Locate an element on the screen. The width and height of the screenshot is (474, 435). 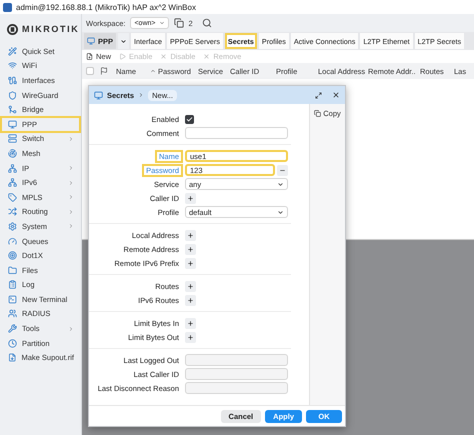
app-icon is located at coordinates (7, 7).